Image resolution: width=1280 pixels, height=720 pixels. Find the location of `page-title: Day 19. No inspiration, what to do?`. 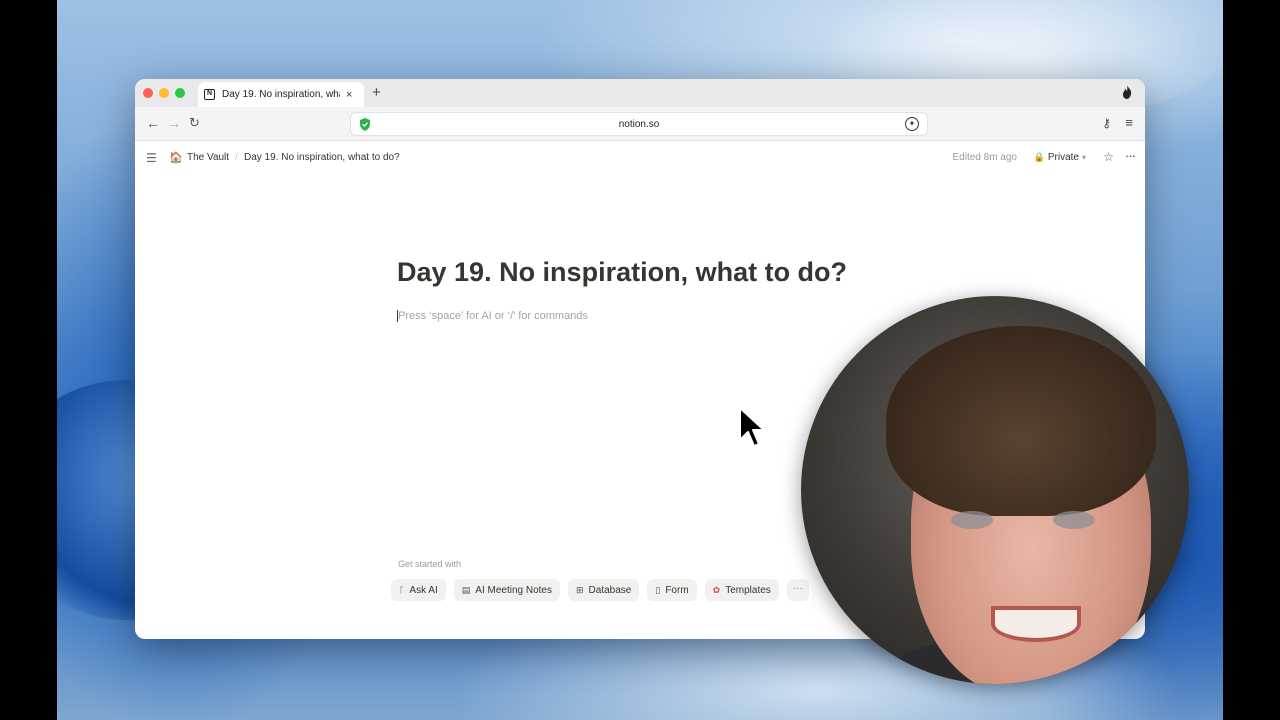

page-title: Day 19. No inspiration, what to do? is located at coordinates (622, 272).